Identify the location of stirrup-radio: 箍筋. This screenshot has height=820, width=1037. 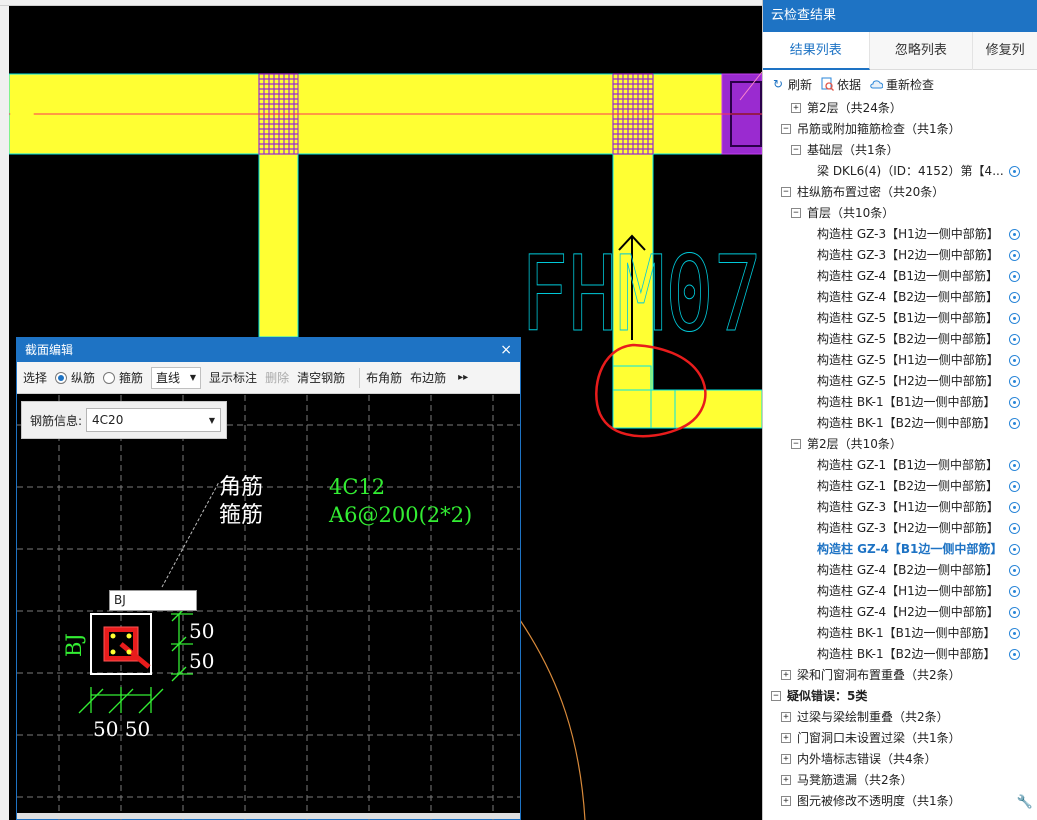
(123, 377).